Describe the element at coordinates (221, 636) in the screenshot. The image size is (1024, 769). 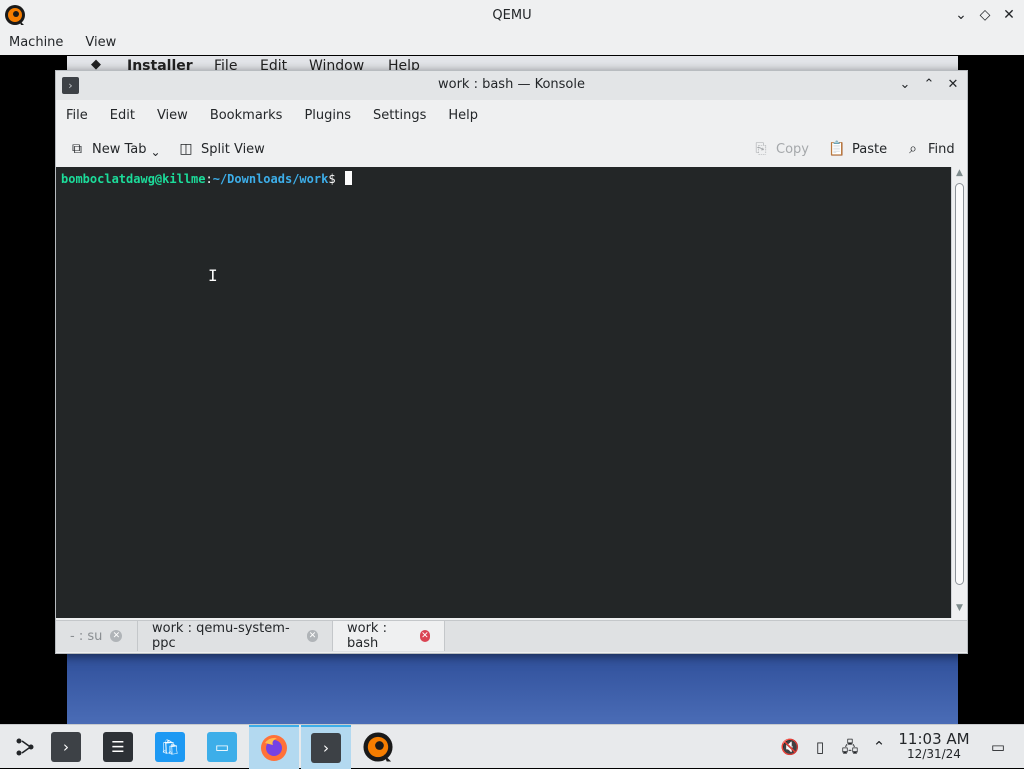
I see `tab-label: work : qemu-system-ppc` at that location.